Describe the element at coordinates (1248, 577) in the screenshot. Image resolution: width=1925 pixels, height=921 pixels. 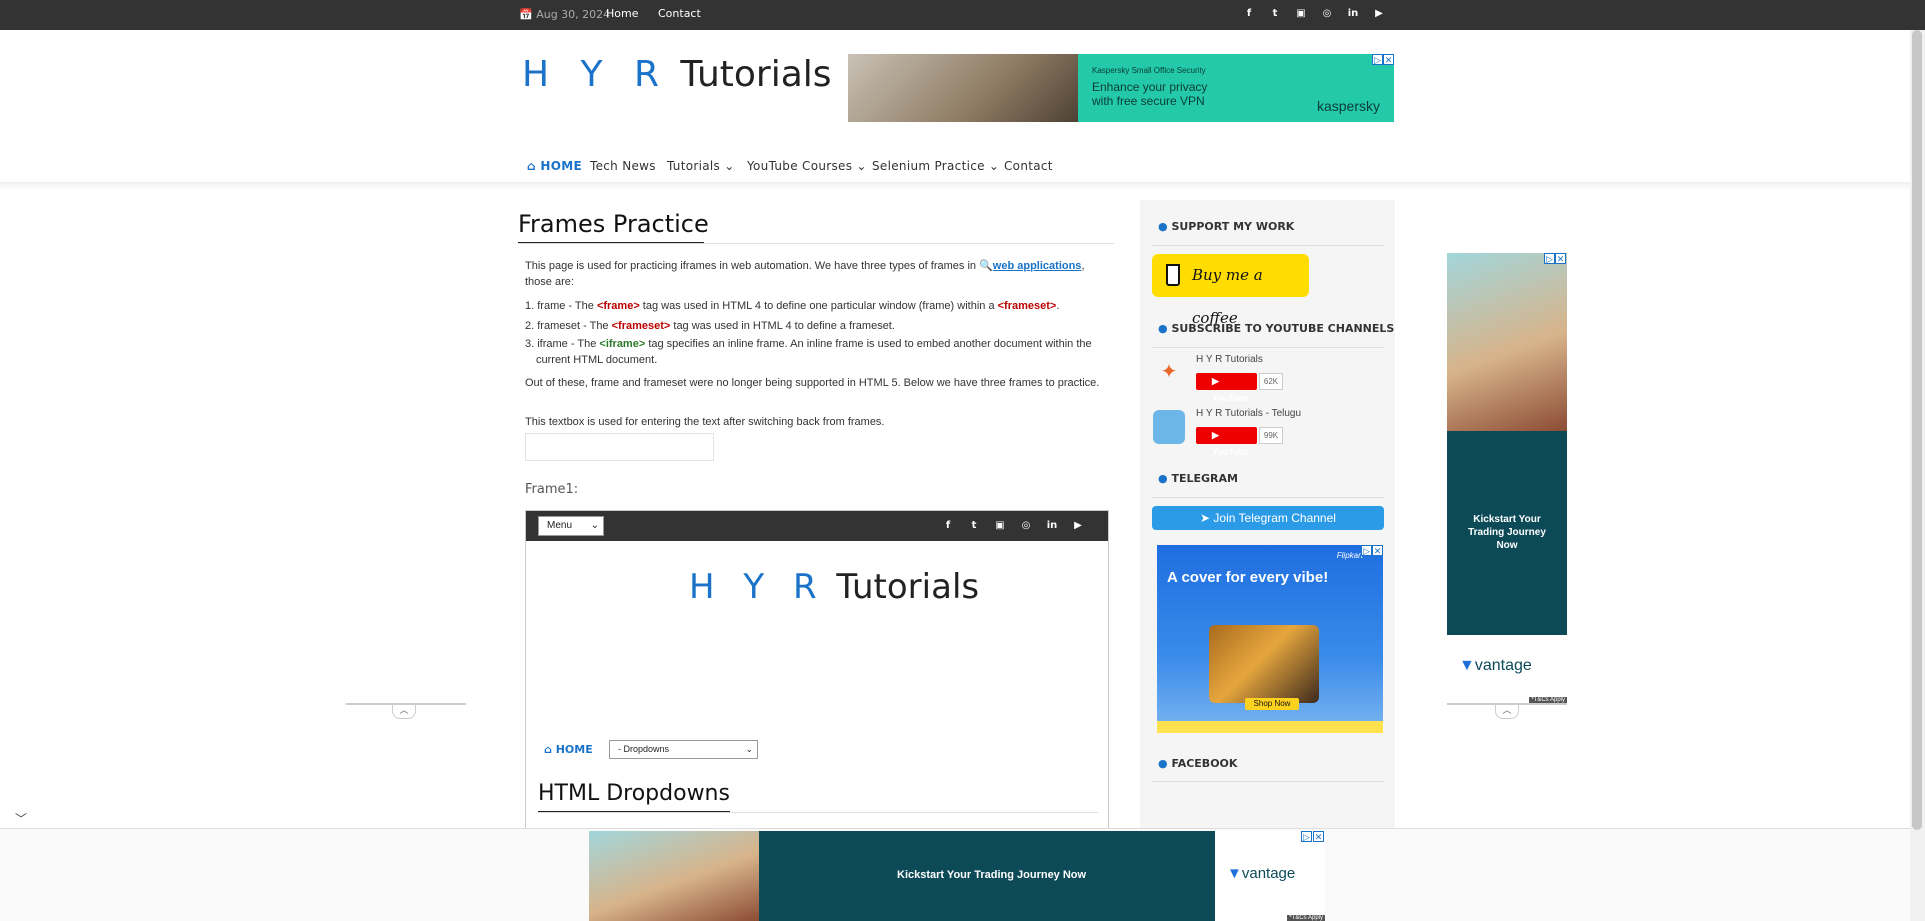
I see `ad-headline: A cover for every vibe!` at that location.